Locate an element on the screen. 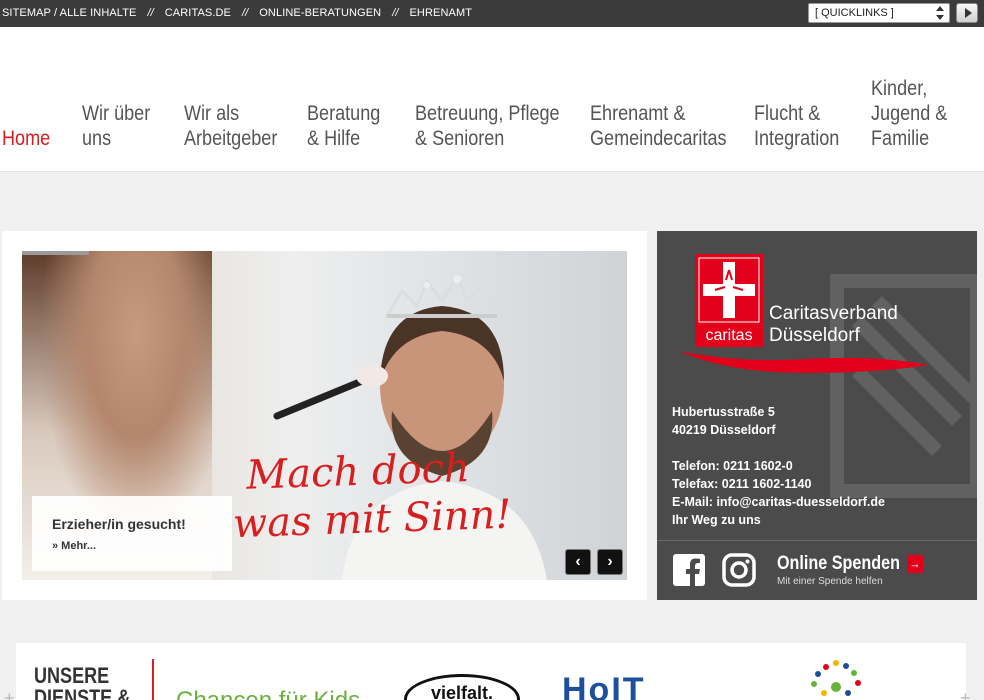 This screenshot has width=984, height=700. nav-item-ehrenamt: Ehrenamt & Gemeindecaritas is located at coordinates (658, 126).